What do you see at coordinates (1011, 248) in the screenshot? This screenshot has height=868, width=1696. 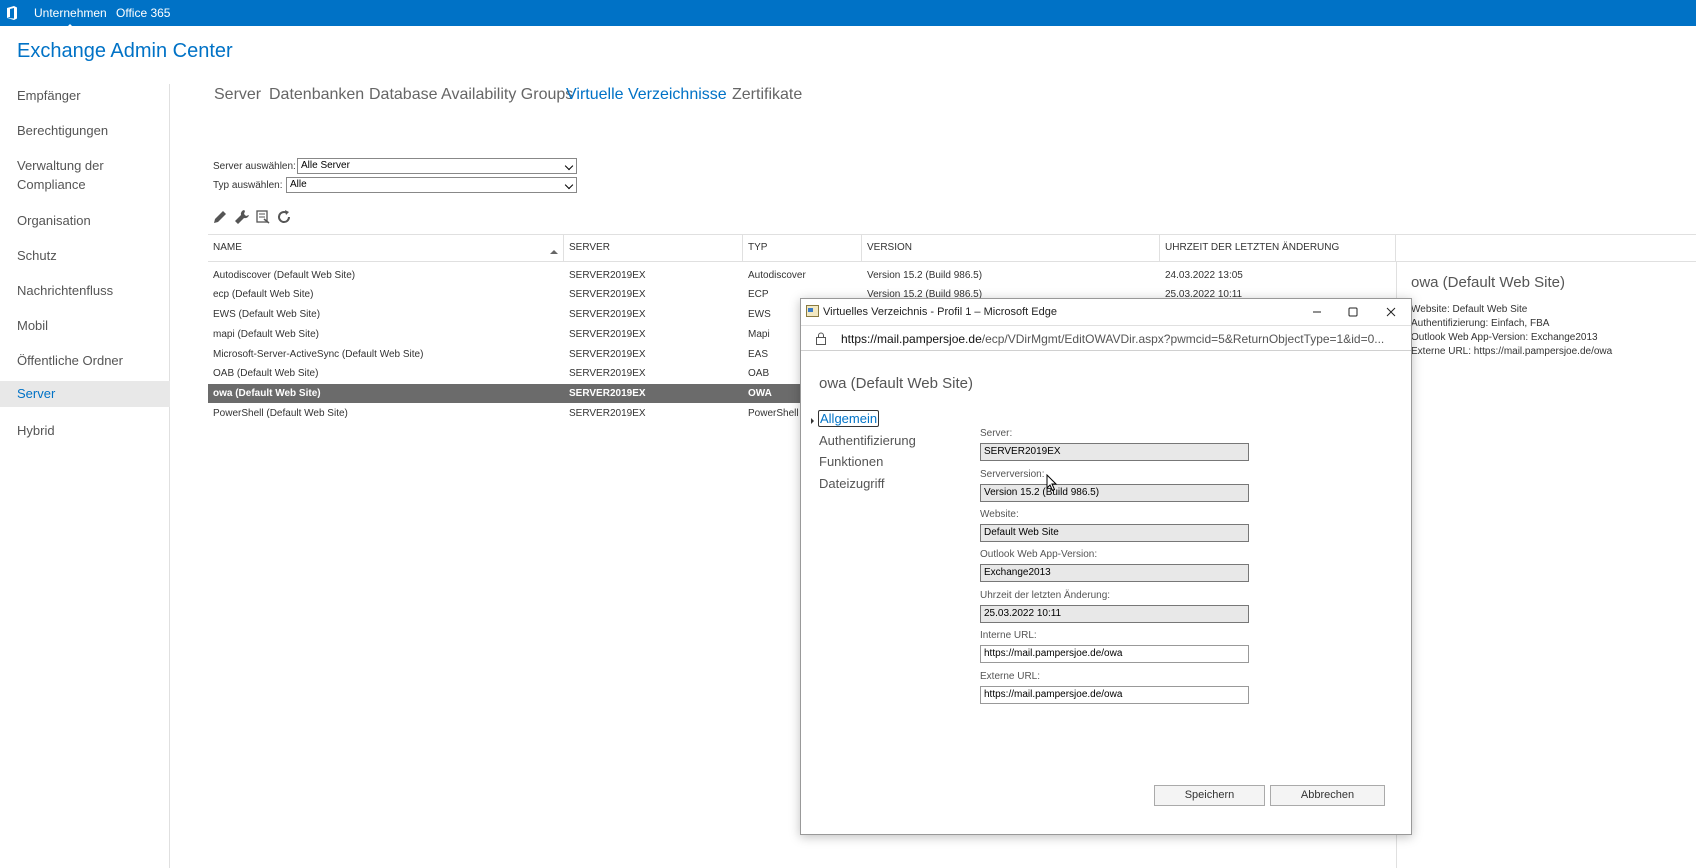 I see `column-header-version: VERSION` at bounding box center [1011, 248].